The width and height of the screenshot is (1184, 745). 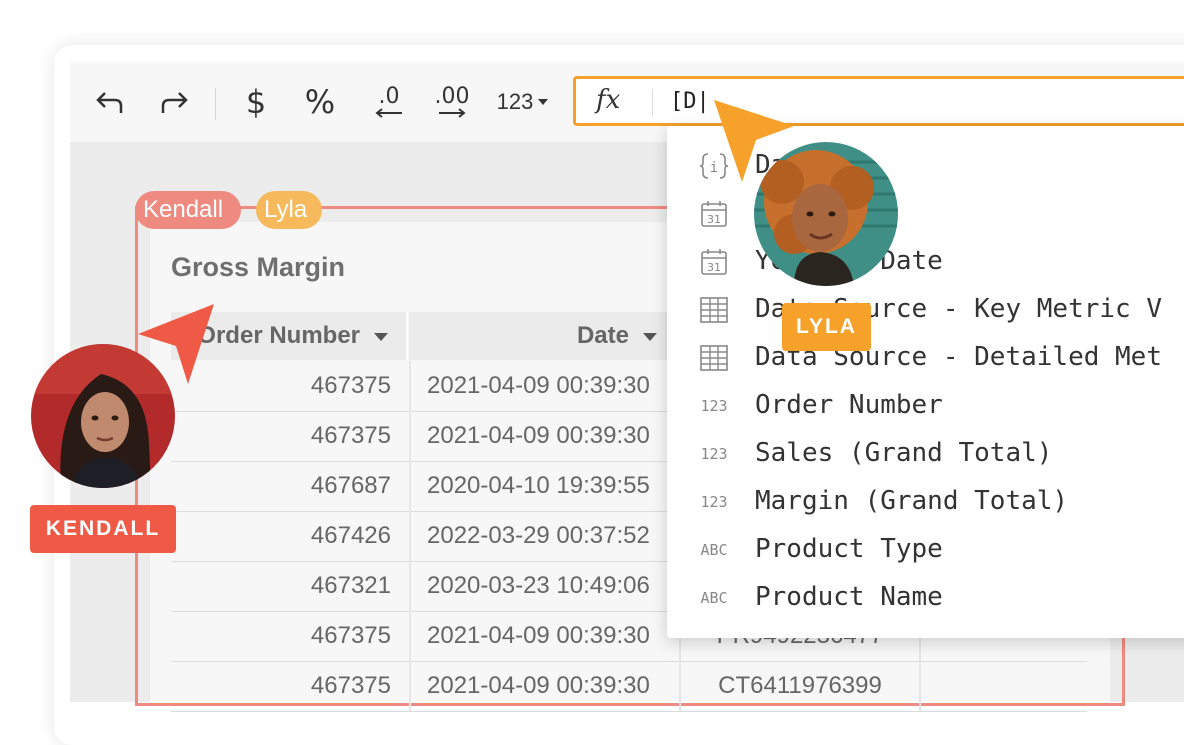 What do you see at coordinates (188, 210) in the screenshot?
I see `collaborator-tag-kendall: Kendall` at bounding box center [188, 210].